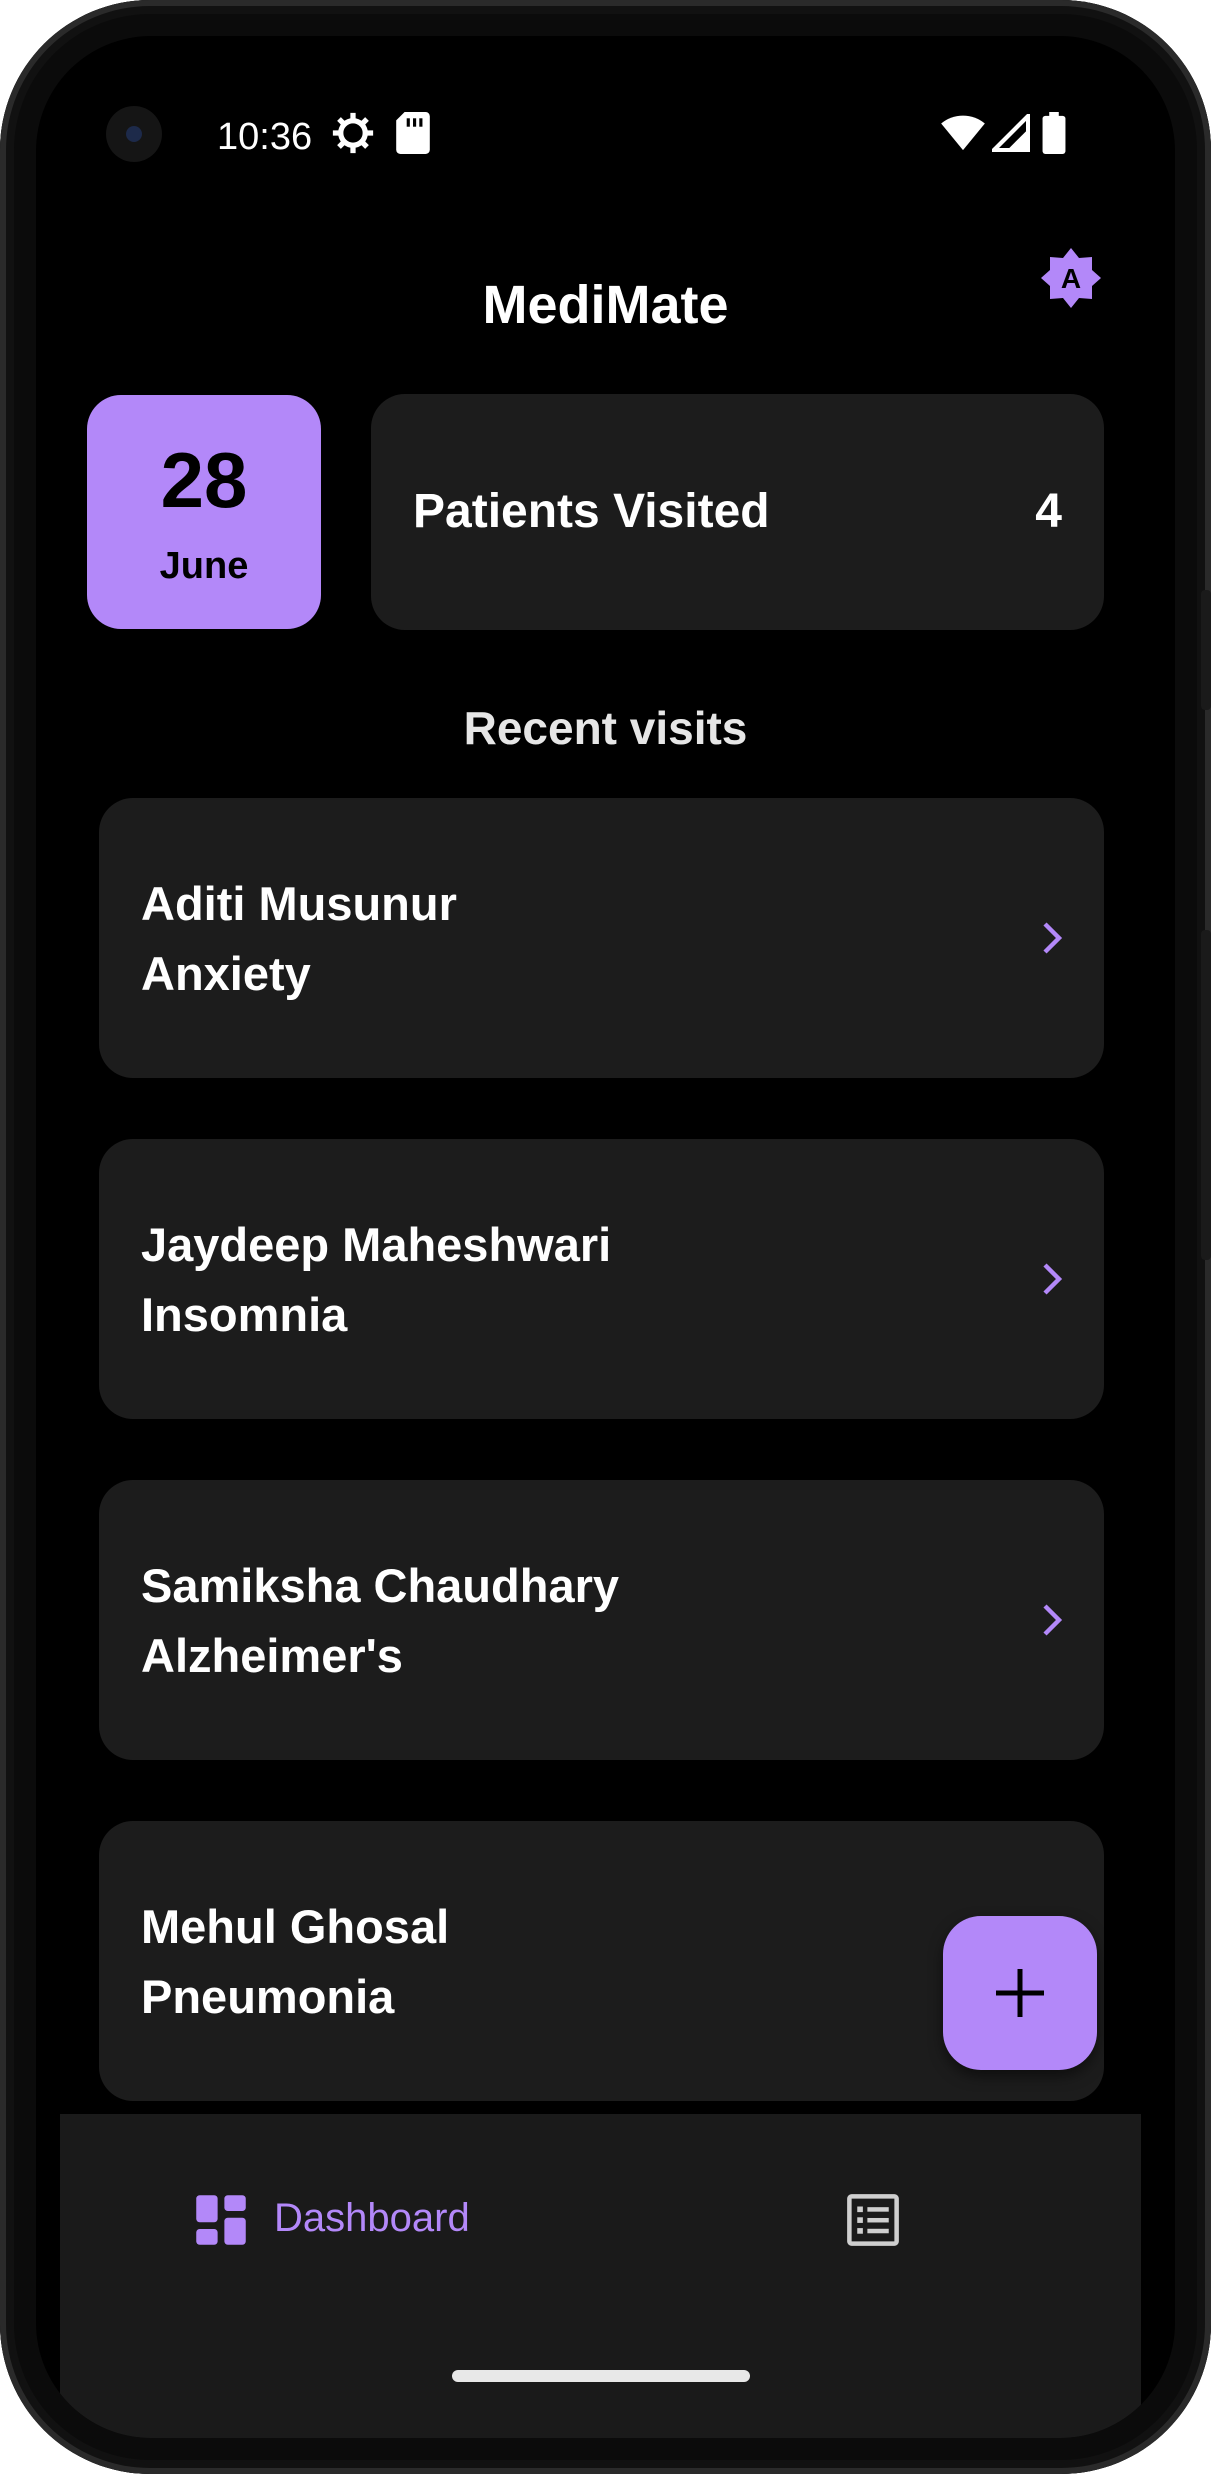 The height and width of the screenshot is (2474, 1211). I want to click on date-day: 28, so click(204, 480).